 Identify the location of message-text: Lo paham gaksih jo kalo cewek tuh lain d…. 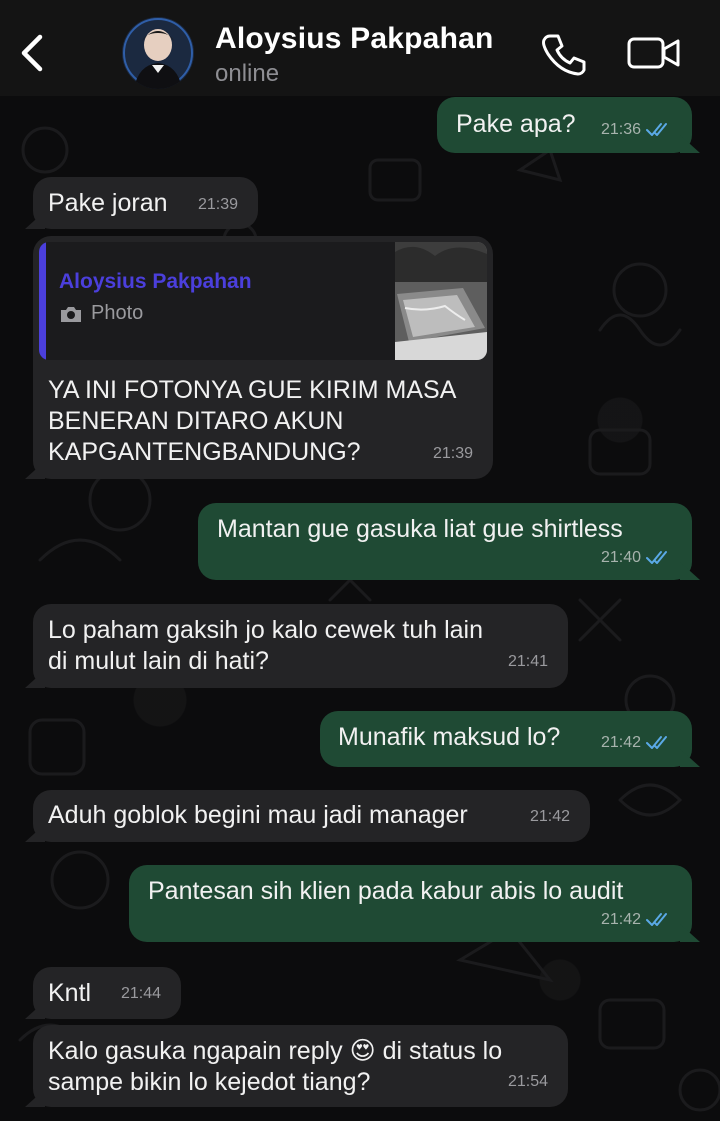
(265, 645).